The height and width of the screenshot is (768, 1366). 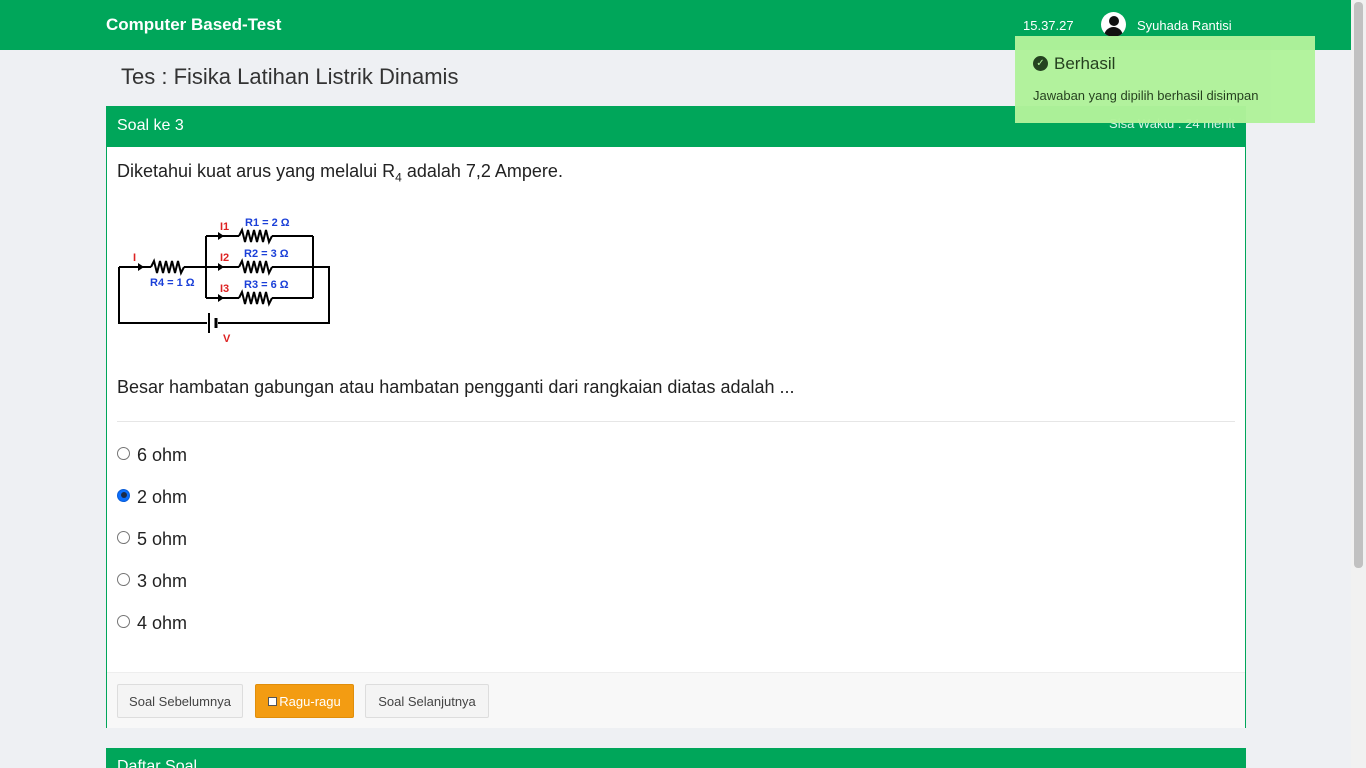 I want to click on answer-radio-selected, so click(x=123, y=495).